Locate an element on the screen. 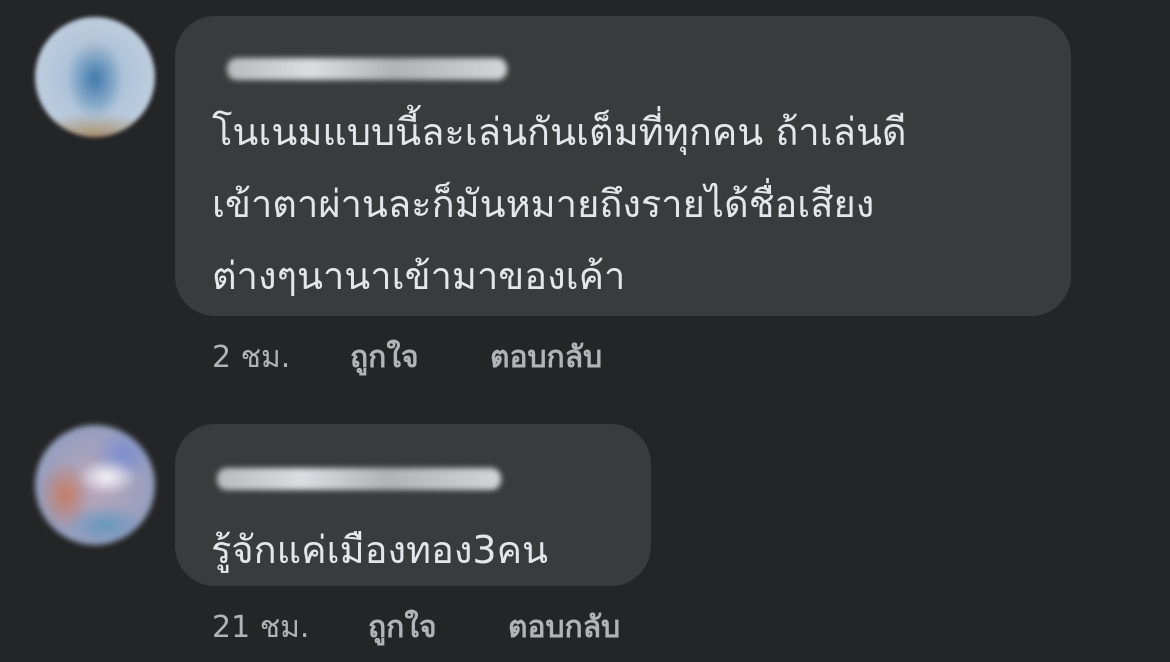 The image size is (1170, 662). comment-bubble: รู้จักแค่เมืองทอง3คน is located at coordinates (413, 505).